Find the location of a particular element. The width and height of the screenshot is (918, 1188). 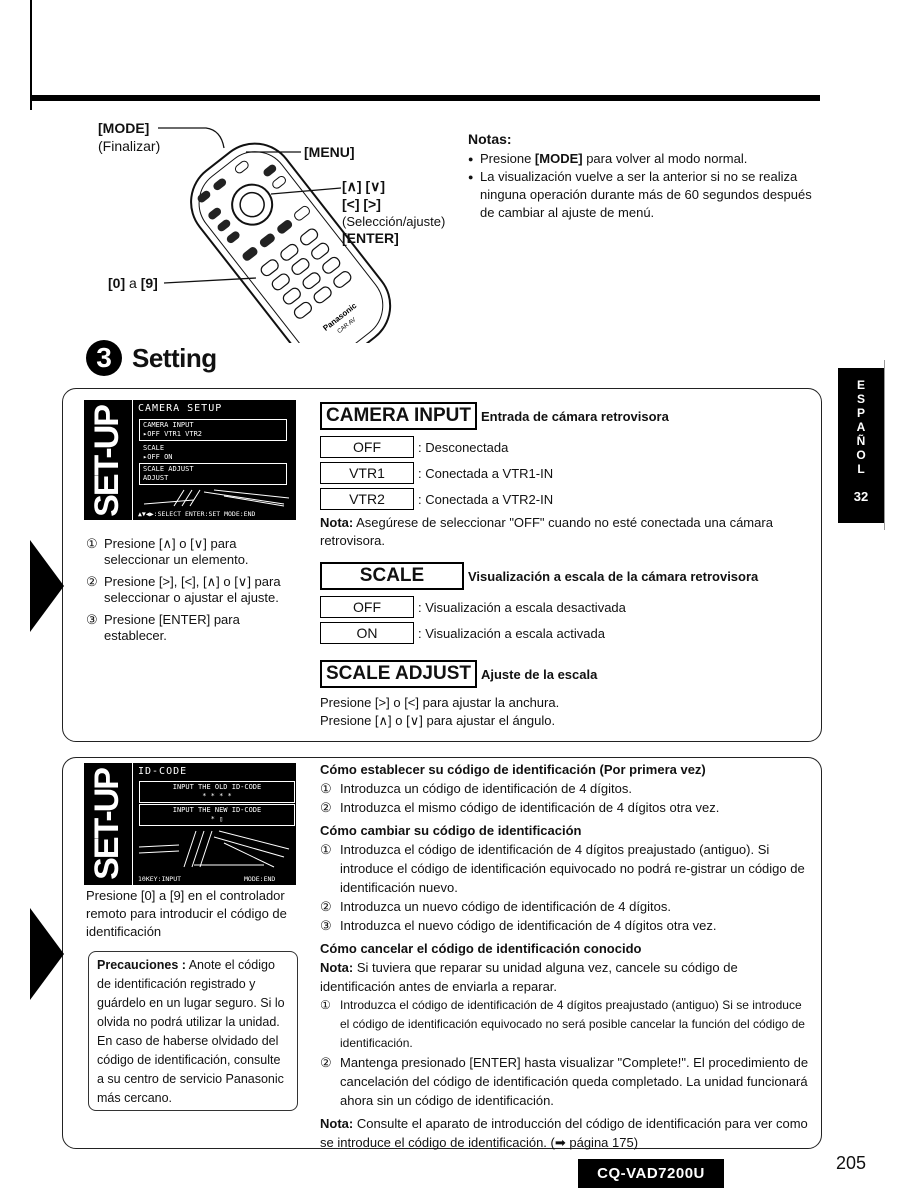

screen-box-new-code: INPUT THE NEW ID-CODE * ▯ is located at coordinates (217, 815).